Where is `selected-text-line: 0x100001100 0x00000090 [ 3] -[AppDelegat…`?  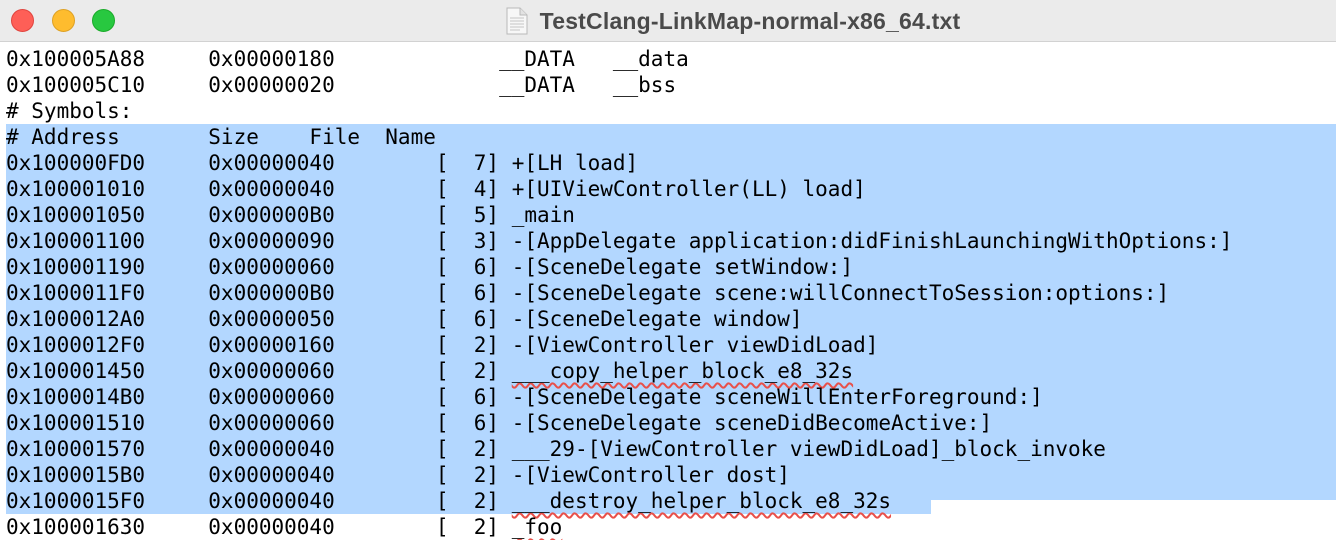 selected-text-line: 0x100001100 0x00000090 [ 3] -[AppDelegat… is located at coordinates (668, 241).